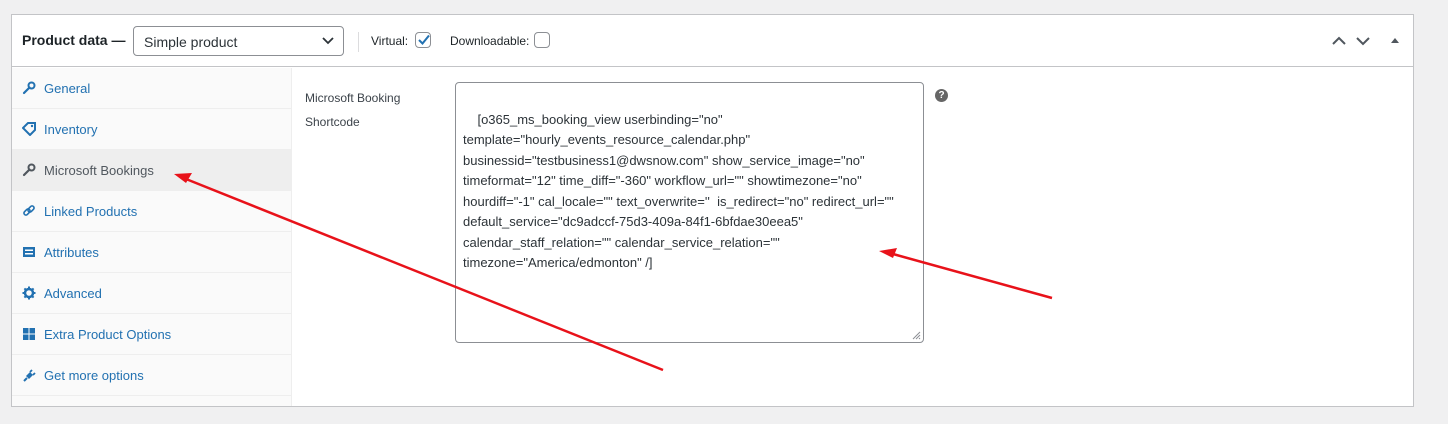  What do you see at coordinates (152, 293) in the screenshot?
I see `tab-advanced: Advanced` at bounding box center [152, 293].